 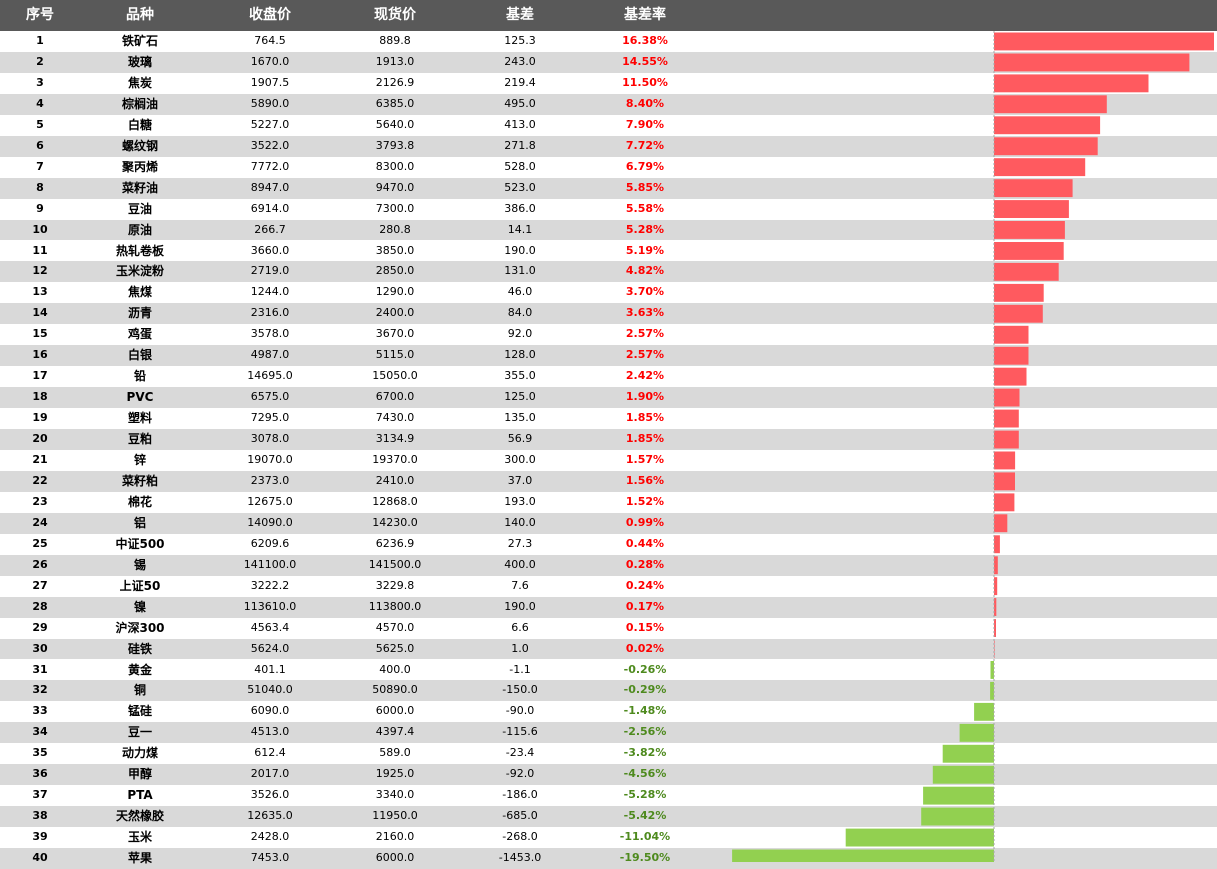 What do you see at coordinates (645, 313) in the screenshot?
I see `cell-basis-rate: 3.63%` at bounding box center [645, 313].